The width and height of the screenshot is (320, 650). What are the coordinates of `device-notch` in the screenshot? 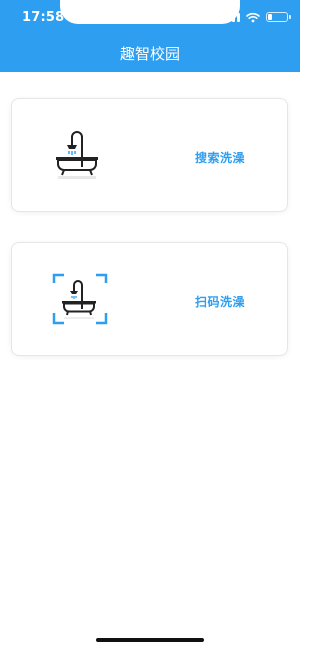 It's located at (150, 12).